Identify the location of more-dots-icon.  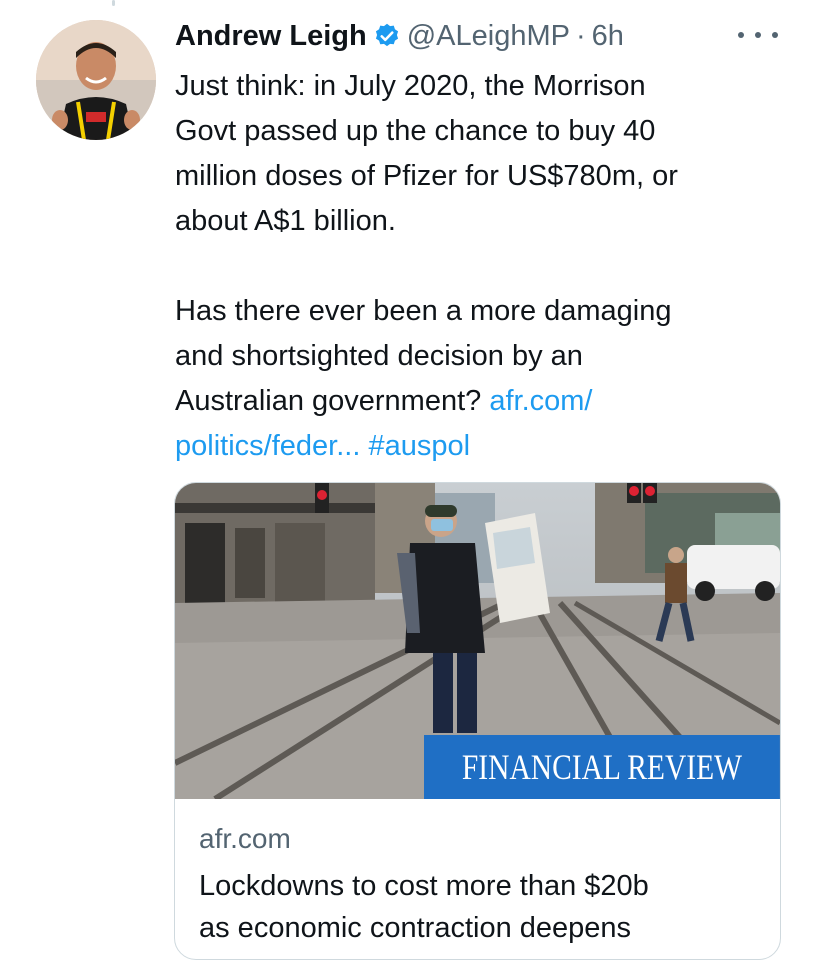
(758, 35).